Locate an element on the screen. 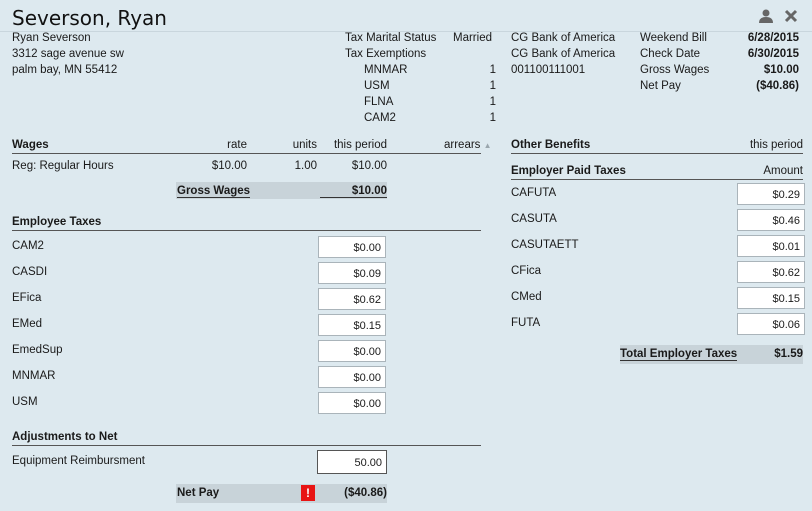 The width and height of the screenshot is (812, 511). adjustment-name: Equipment Reimbursment is located at coordinates (78, 461).